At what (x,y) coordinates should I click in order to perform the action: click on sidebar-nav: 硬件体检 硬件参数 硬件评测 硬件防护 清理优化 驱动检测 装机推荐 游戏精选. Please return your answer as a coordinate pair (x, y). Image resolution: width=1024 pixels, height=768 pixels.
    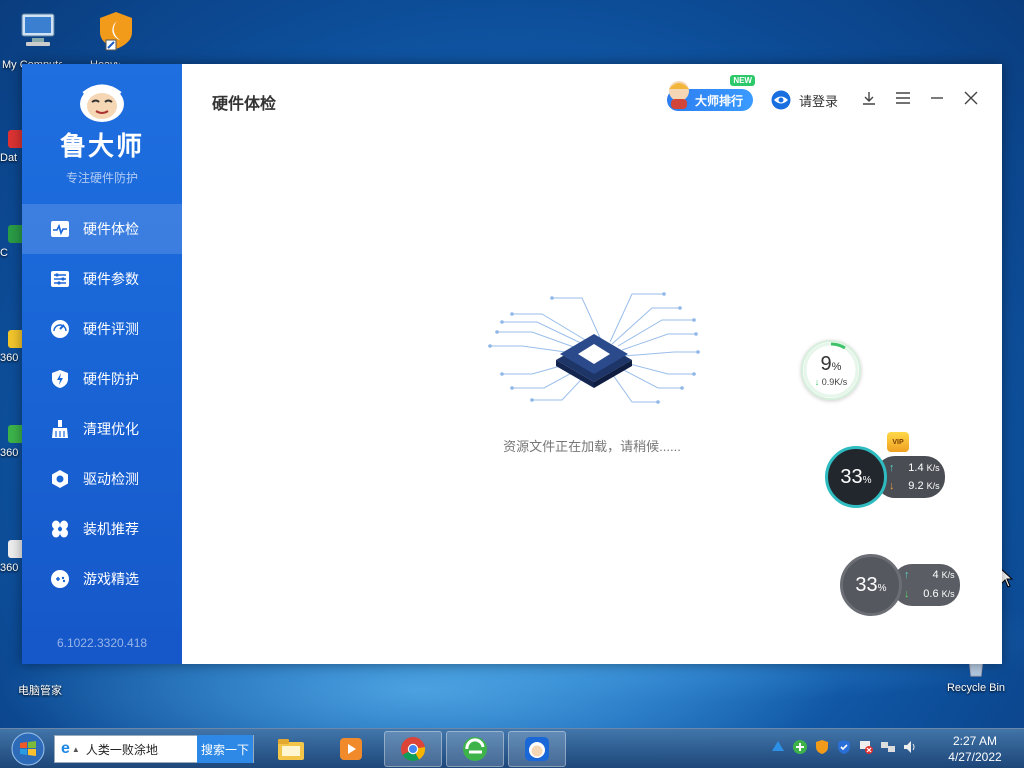
    Looking at the image, I should click on (102, 404).